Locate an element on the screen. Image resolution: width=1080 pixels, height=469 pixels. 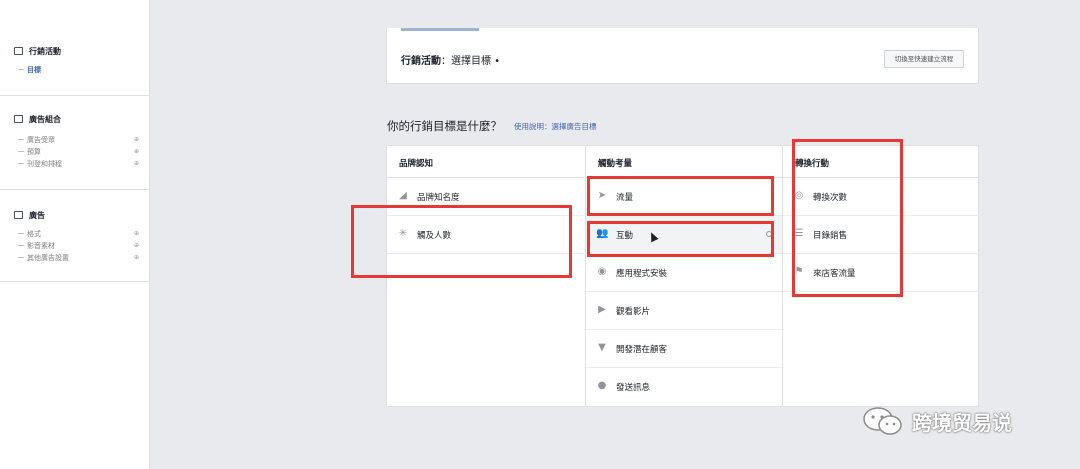
objective-app-installs: ◉ 應用程式安裝 is located at coordinates (684, 273).